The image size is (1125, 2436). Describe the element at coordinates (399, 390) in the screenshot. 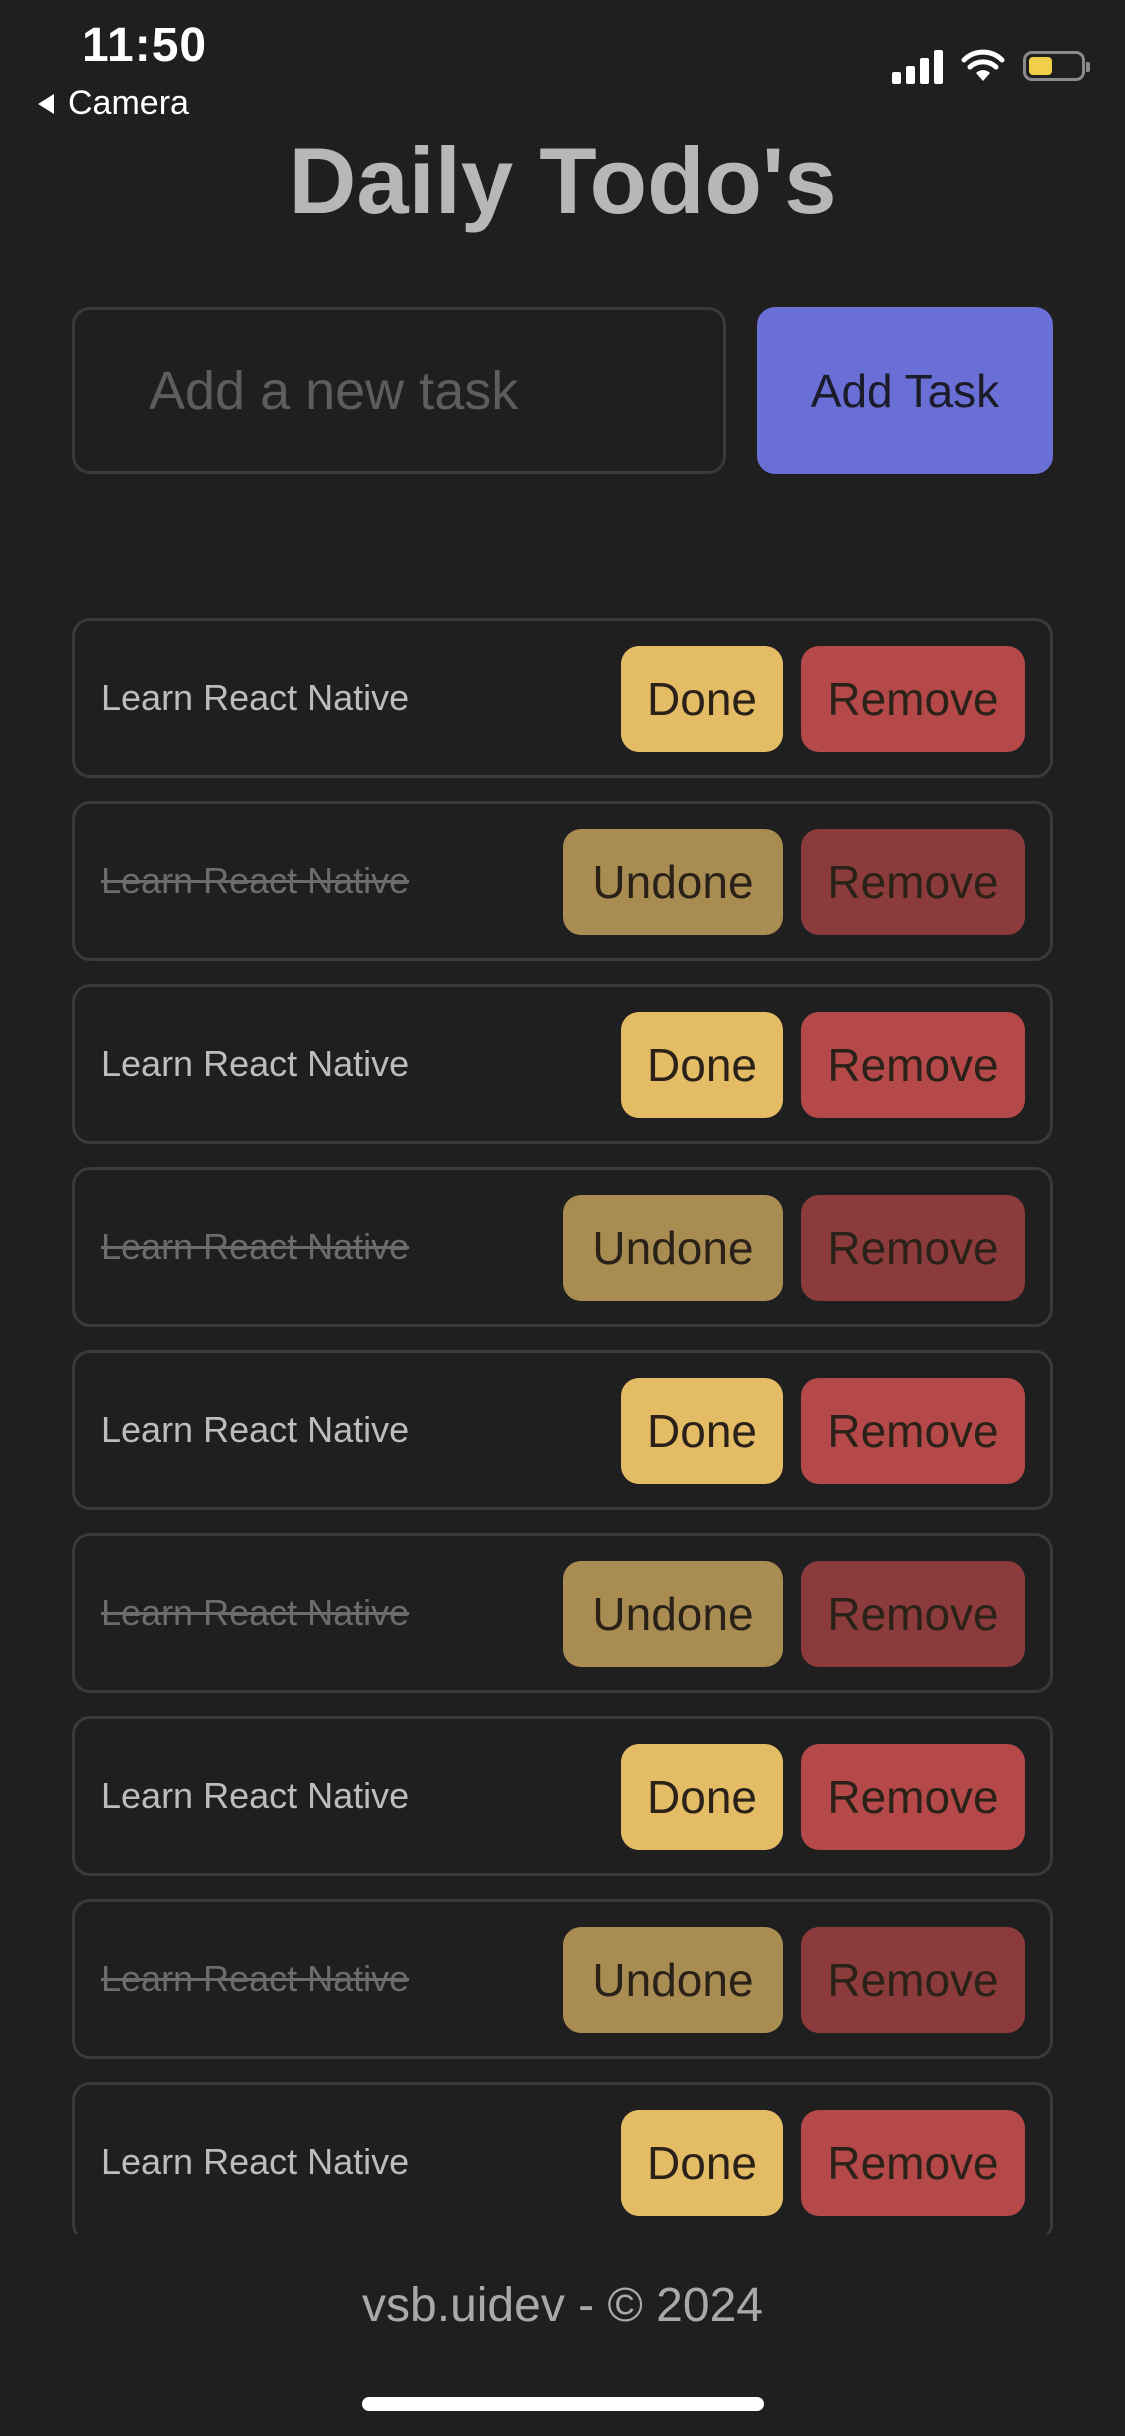

I see `new-task-input` at that location.